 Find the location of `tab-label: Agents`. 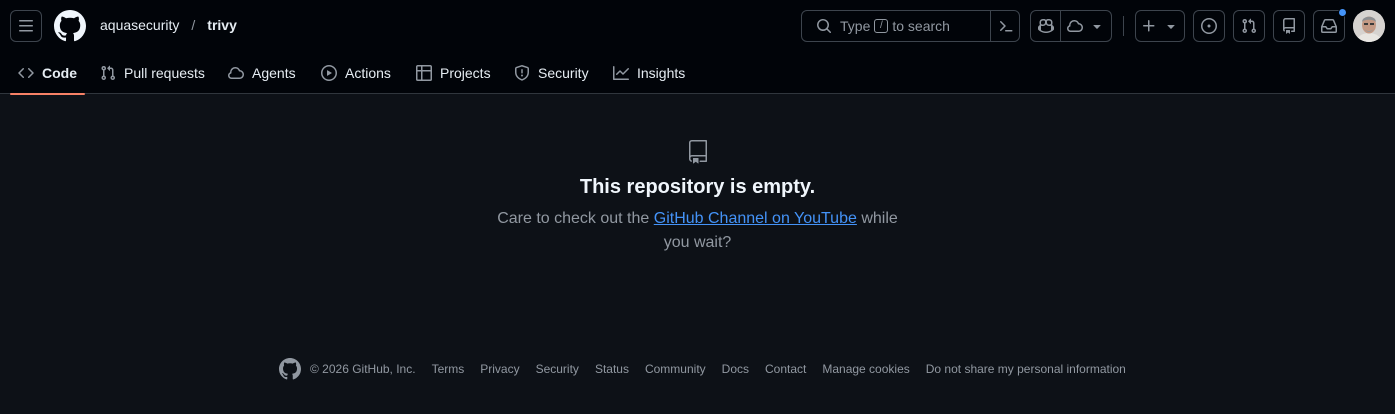

tab-label: Agents is located at coordinates (274, 73).